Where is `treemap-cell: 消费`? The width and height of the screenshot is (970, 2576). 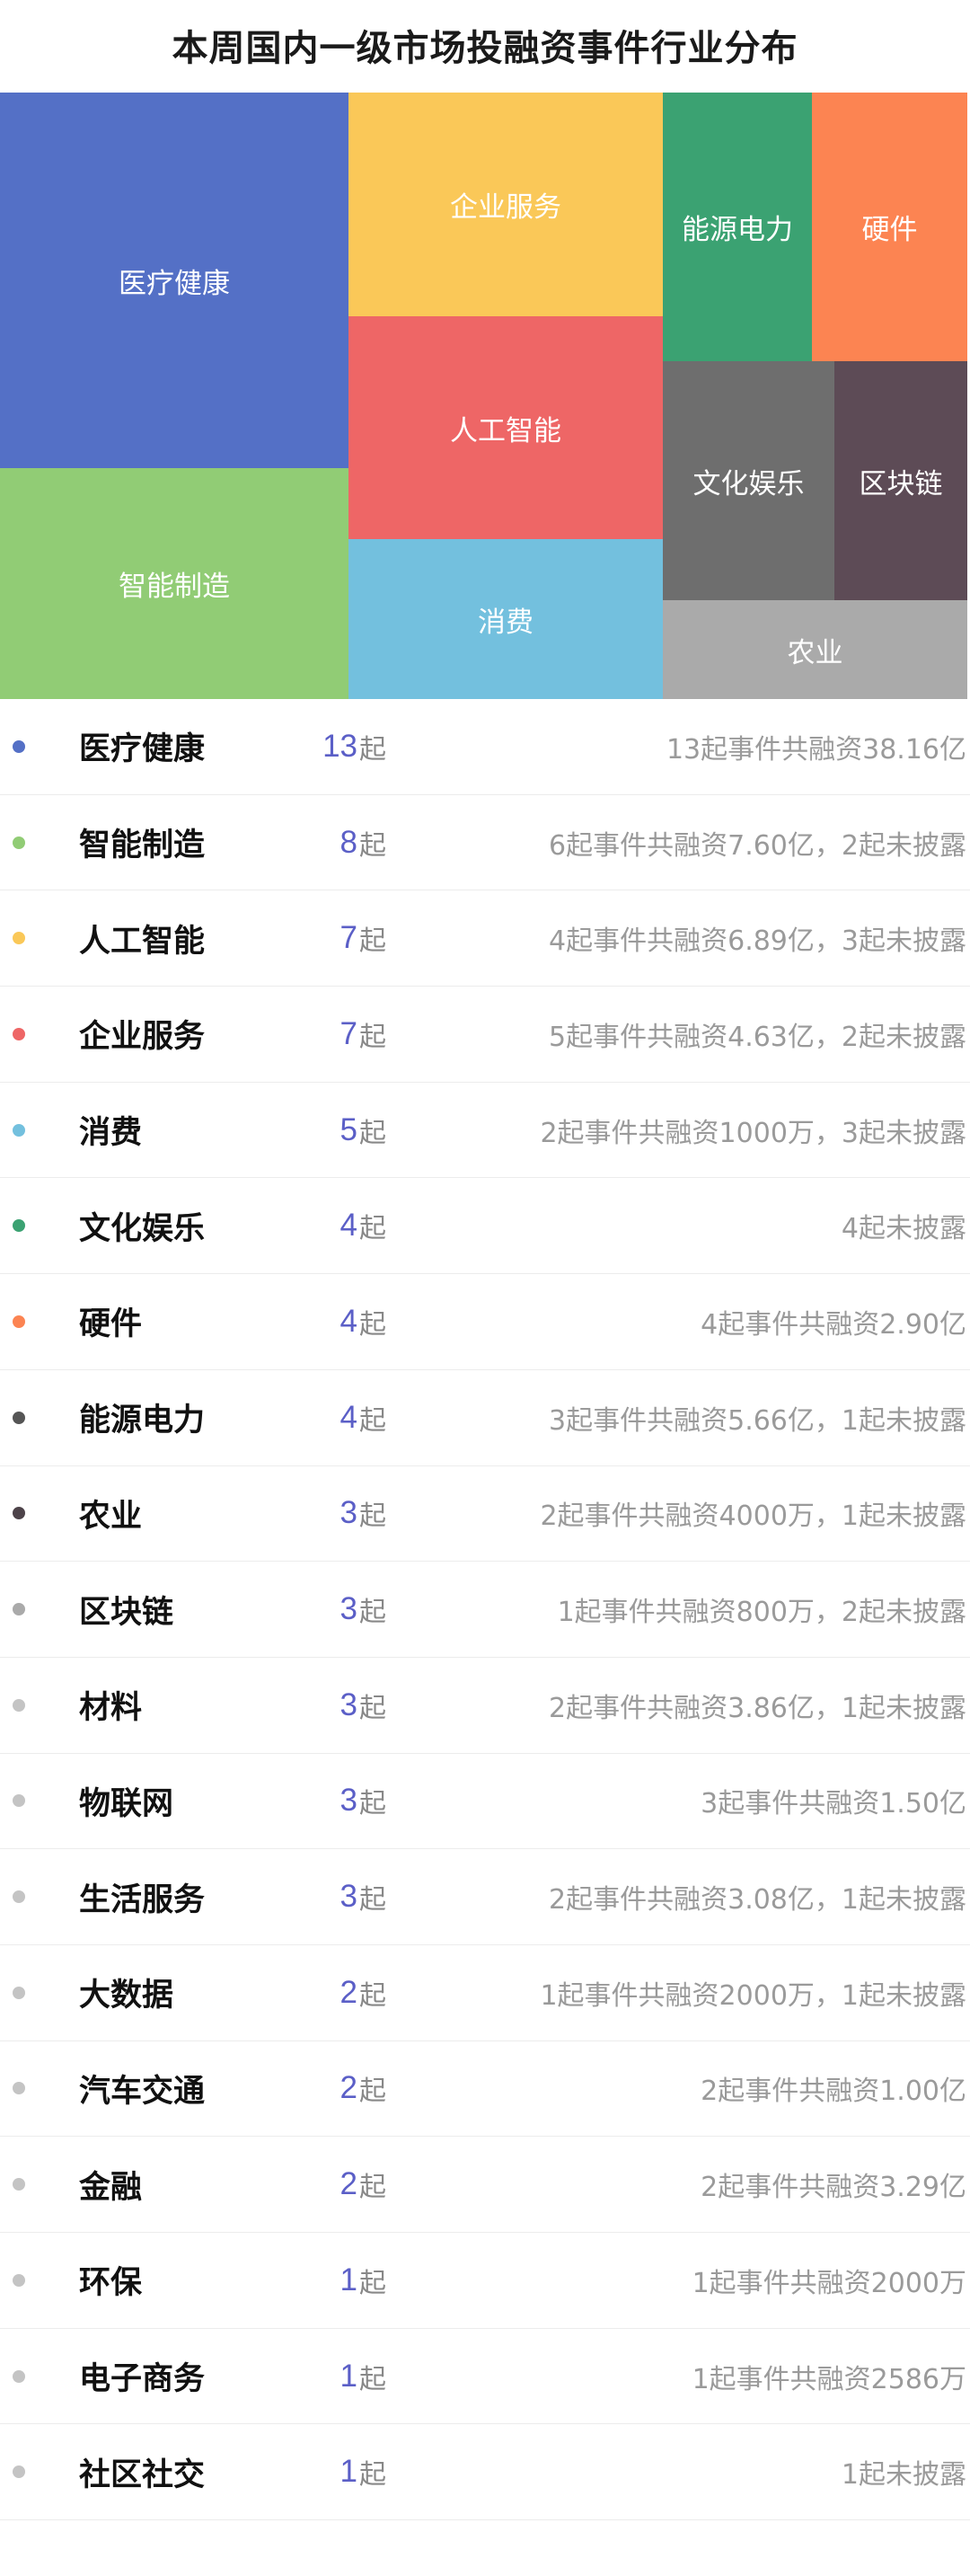 treemap-cell: 消费 is located at coordinates (506, 619).